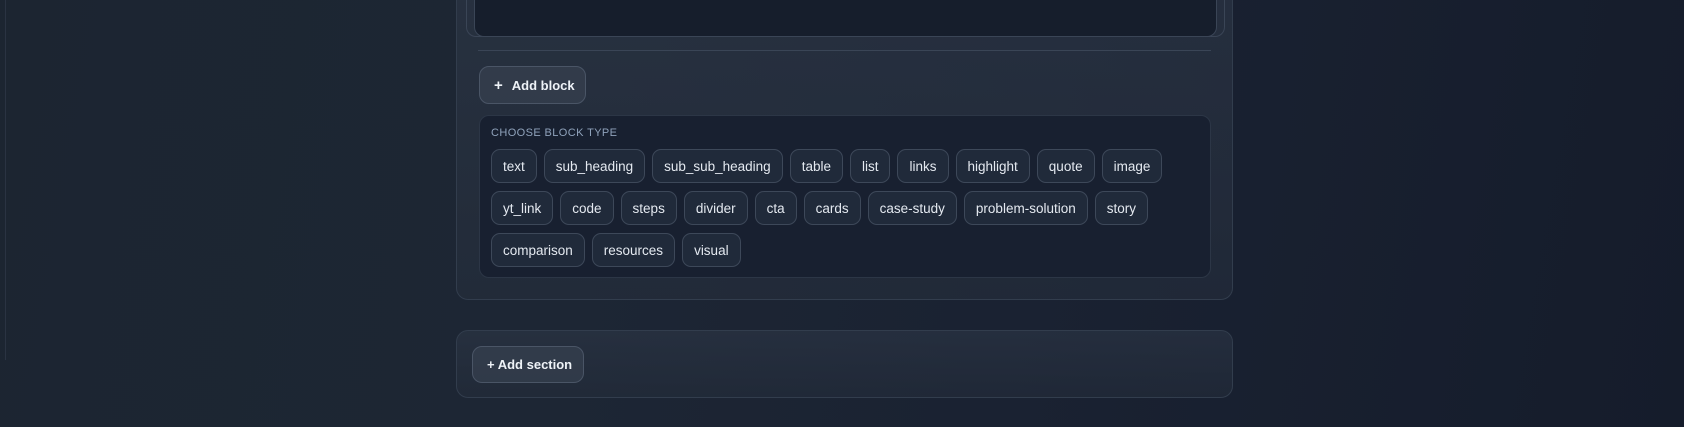  I want to click on block-type-chip-links: links, so click(923, 166).